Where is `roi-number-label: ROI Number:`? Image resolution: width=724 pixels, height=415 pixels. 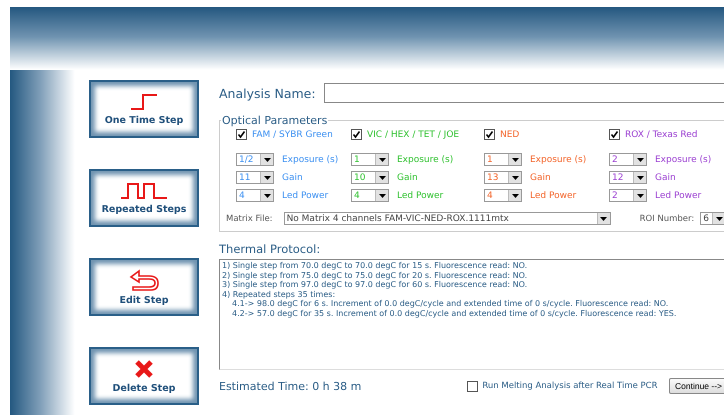
roi-number-label: ROI Number: is located at coordinates (667, 219).